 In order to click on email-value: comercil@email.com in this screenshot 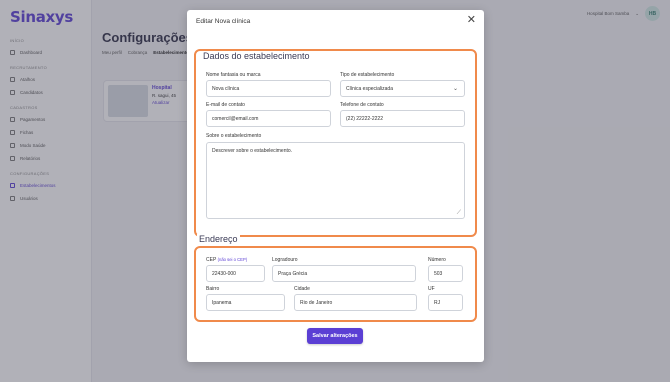, I will do `click(235, 118)`.